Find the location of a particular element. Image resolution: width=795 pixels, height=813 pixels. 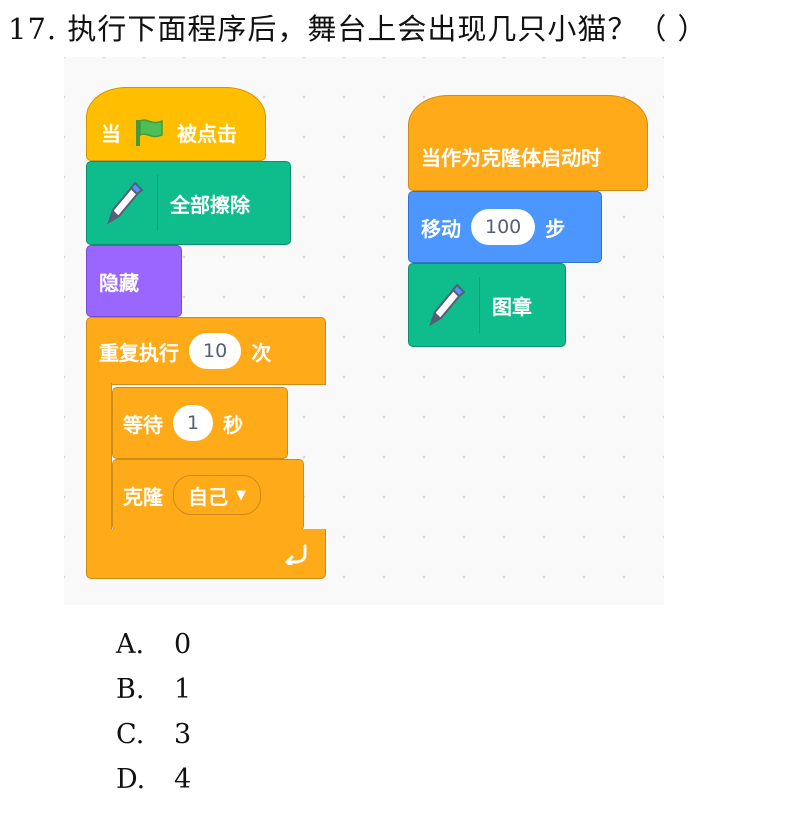

repeat-suffix: 次 is located at coordinates (261, 352).